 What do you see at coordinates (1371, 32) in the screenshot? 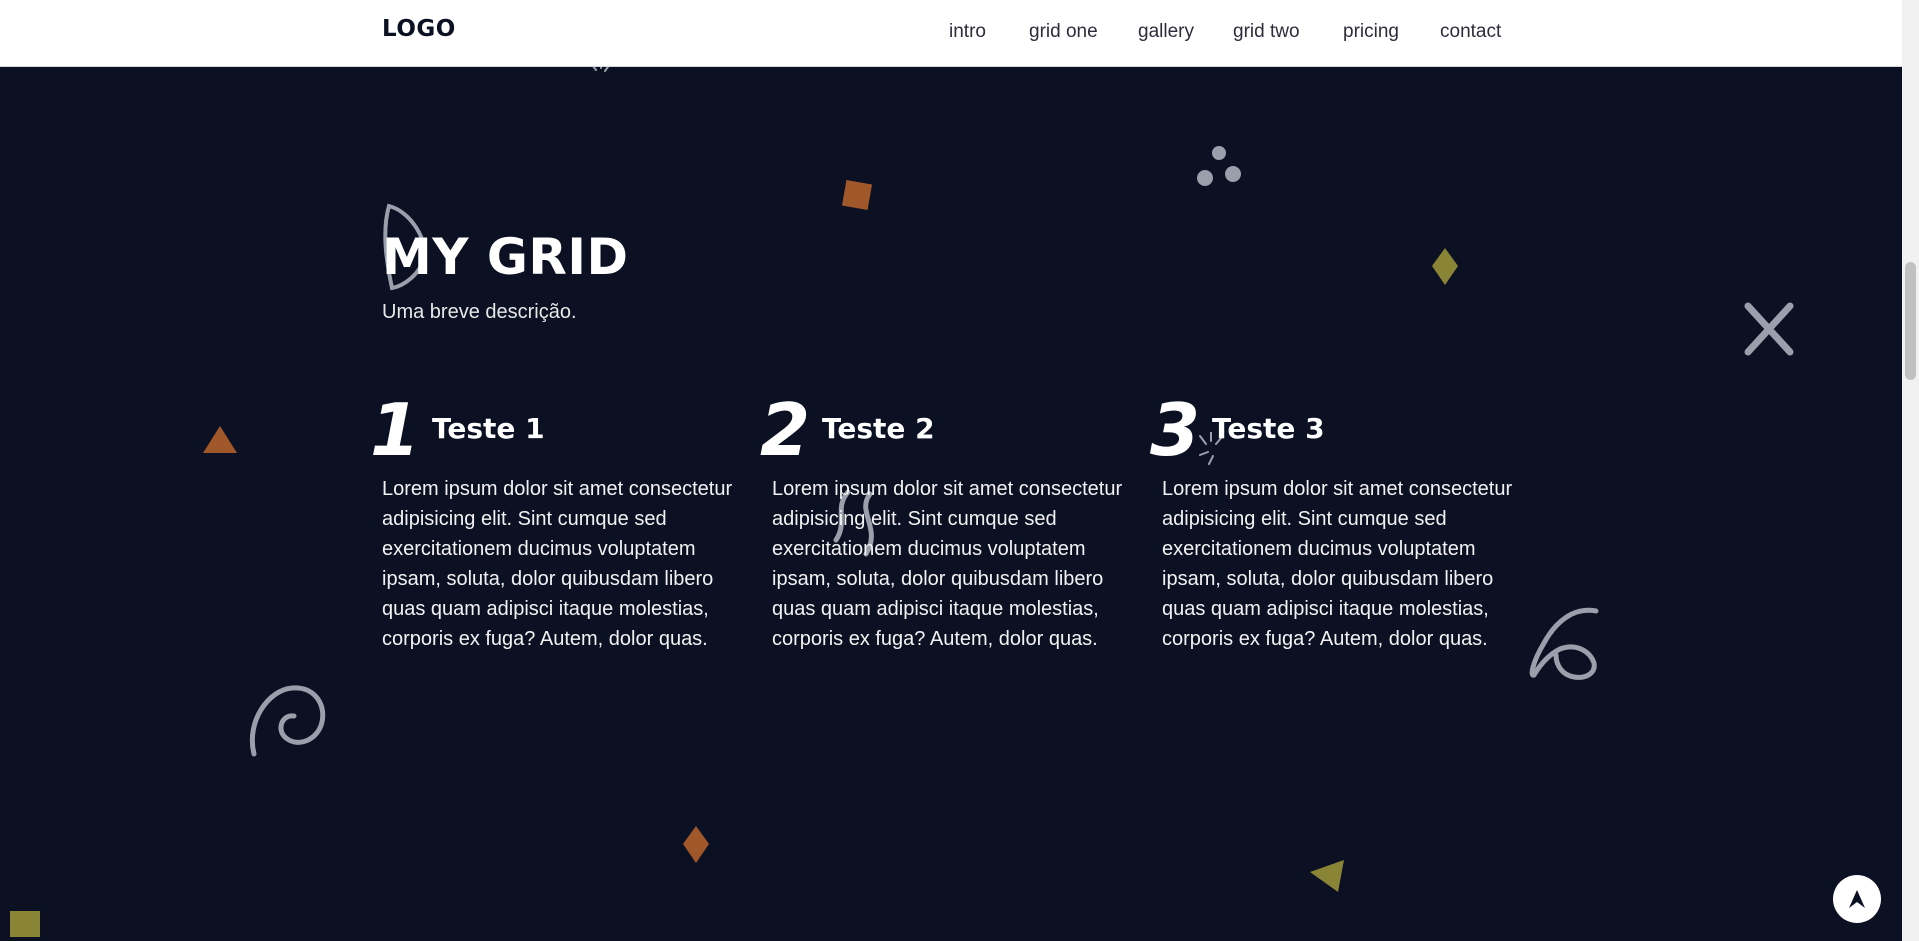
I see `nav-link-pricing: pricing` at bounding box center [1371, 32].